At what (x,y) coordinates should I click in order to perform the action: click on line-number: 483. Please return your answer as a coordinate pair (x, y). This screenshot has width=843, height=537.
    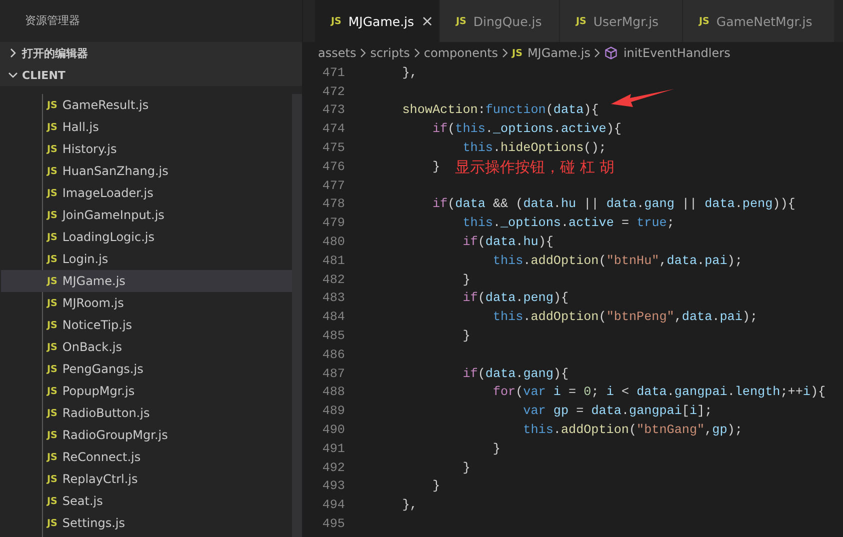
    Looking at the image, I should click on (333, 298).